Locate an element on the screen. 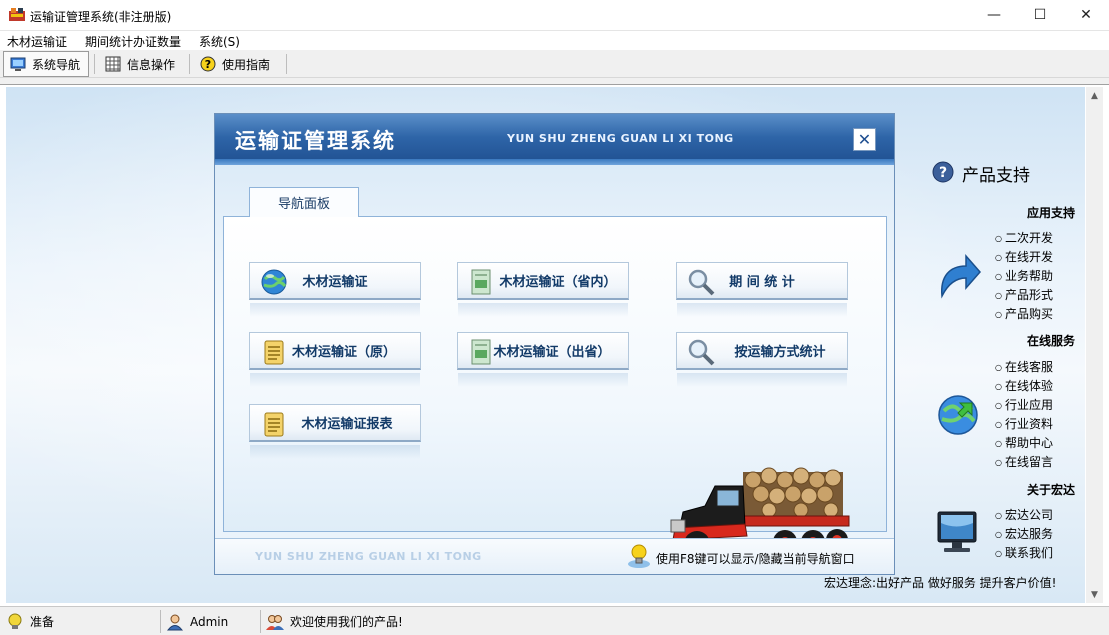  help-icon: ? is located at coordinates (208, 64).